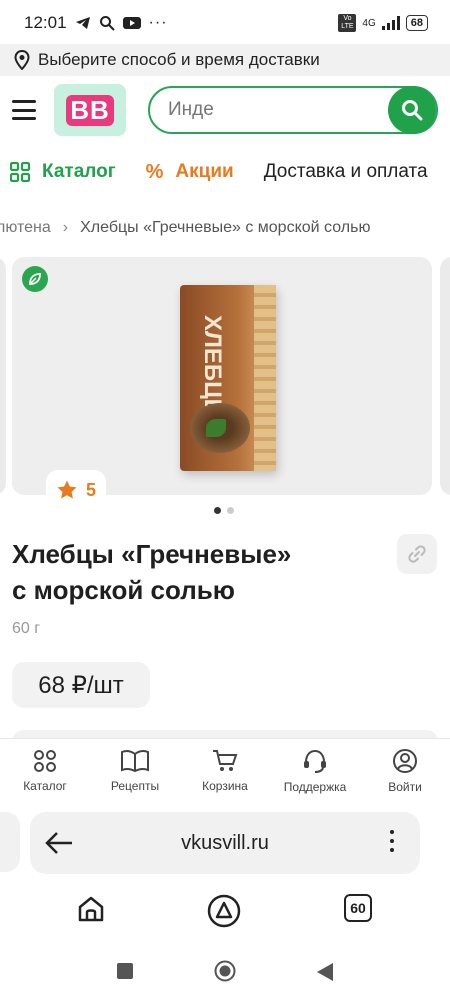 Image resolution: width=450 pixels, height=1000 pixels. Describe the element at coordinates (369, 23) in the screenshot. I see `network-type: 4G` at that location.